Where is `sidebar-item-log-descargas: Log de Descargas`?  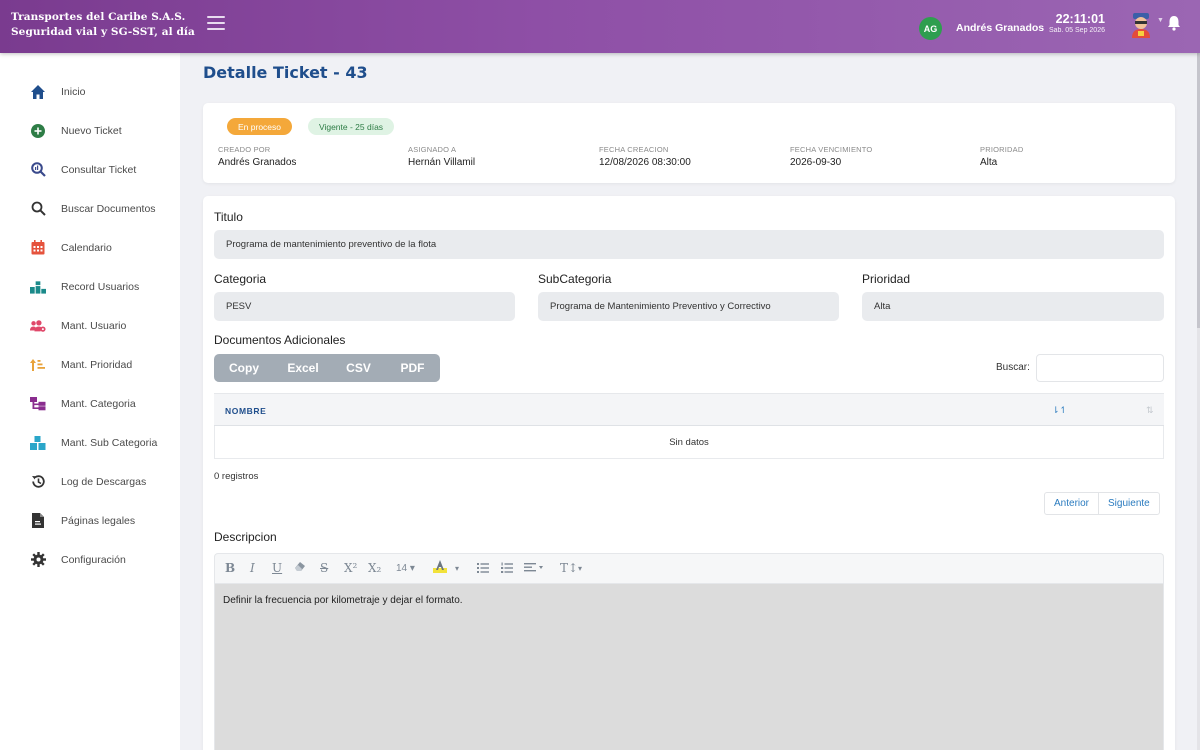
sidebar-item-log-descargas: Log de Descargas is located at coordinates (90, 481).